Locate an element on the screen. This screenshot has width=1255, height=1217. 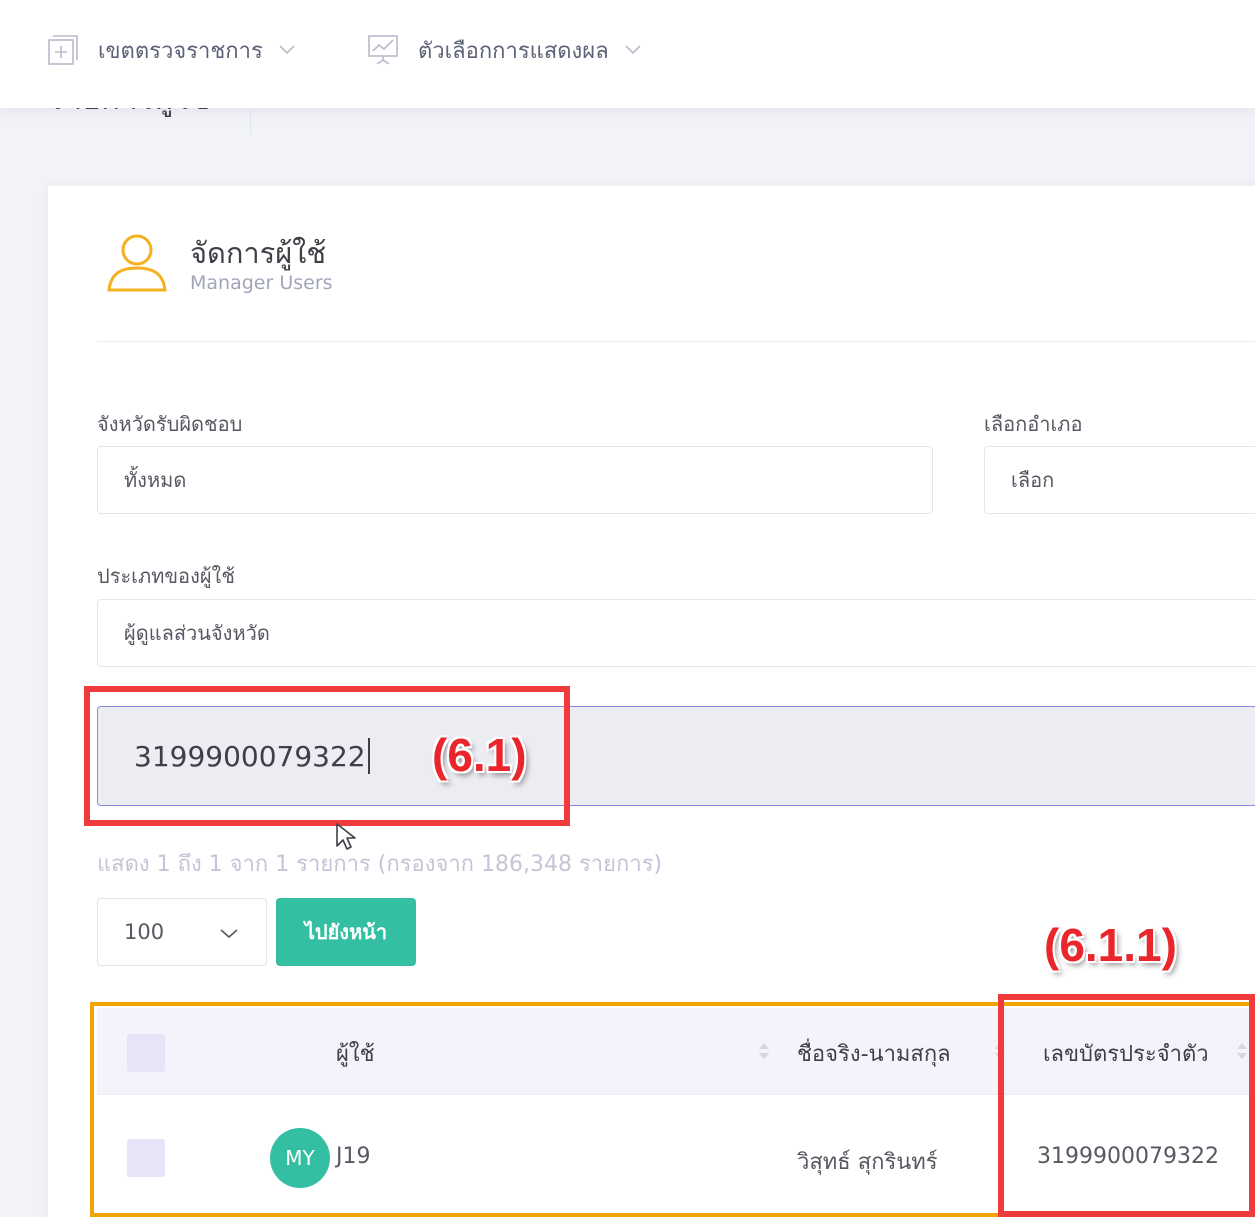
card-subtitle: Manager Users is located at coordinates (261, 283).